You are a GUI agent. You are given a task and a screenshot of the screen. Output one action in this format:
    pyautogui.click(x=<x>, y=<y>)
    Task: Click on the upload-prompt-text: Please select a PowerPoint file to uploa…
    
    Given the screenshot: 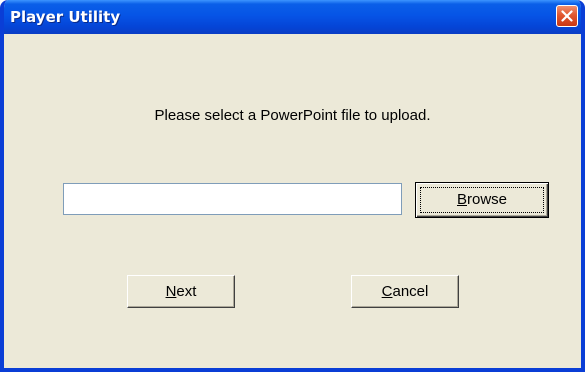 What is the action you would take?
    pyautogui.click(x=292, y=115)
    